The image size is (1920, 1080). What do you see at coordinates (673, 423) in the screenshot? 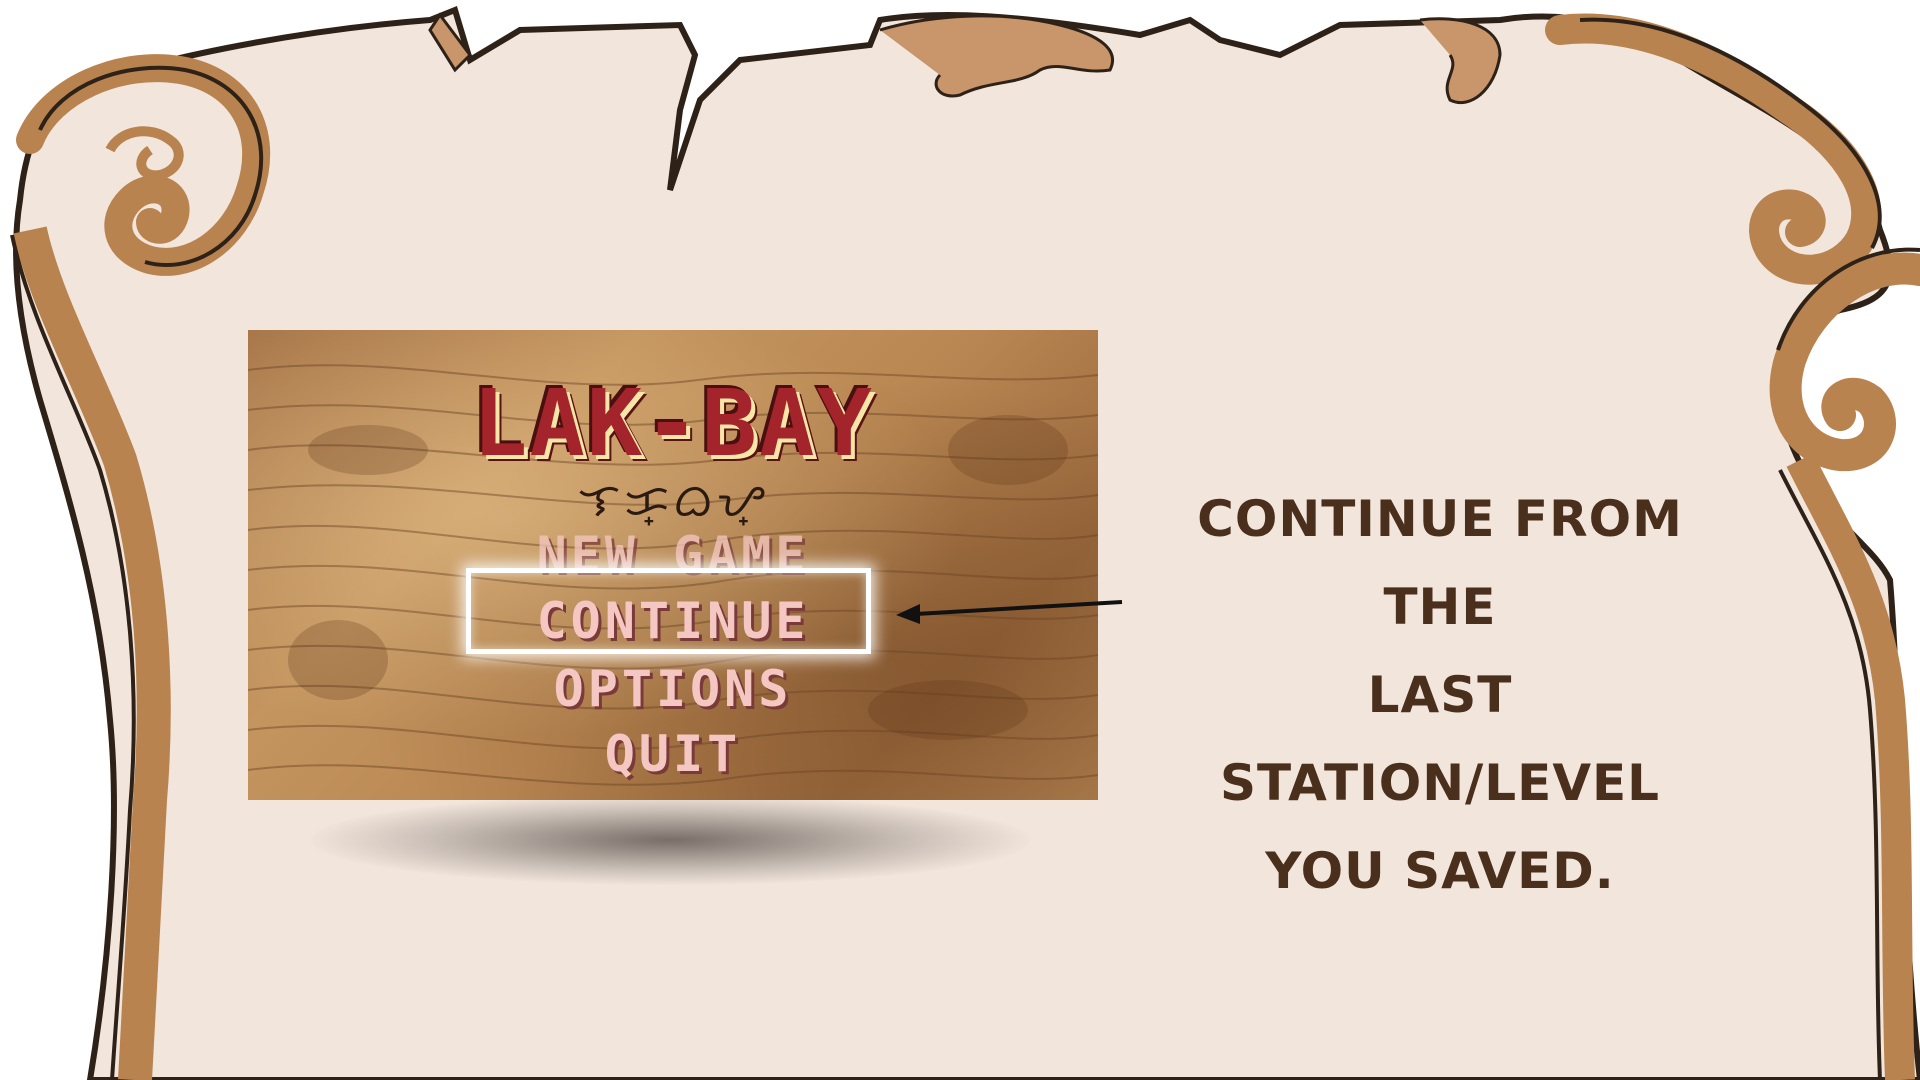
I see `game-logo: LAK-BAY` at bounding box center [673, 423].